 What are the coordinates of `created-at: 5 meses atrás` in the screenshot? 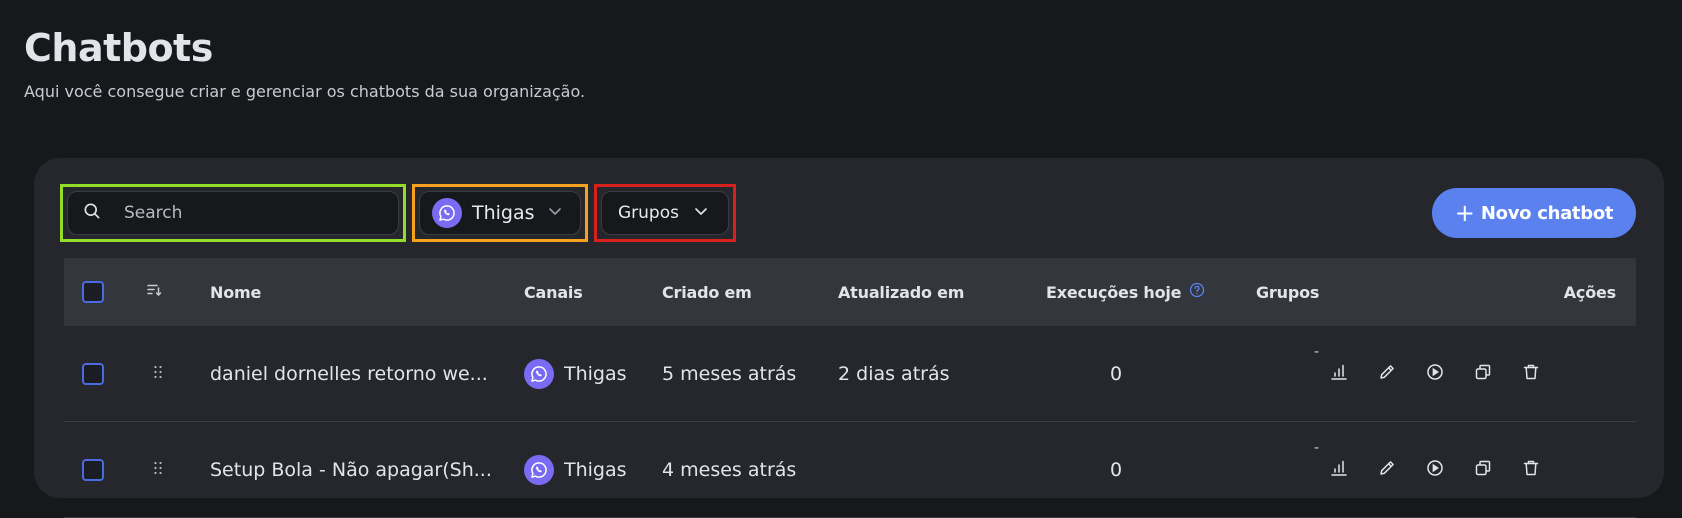 It's located at (729, 373).